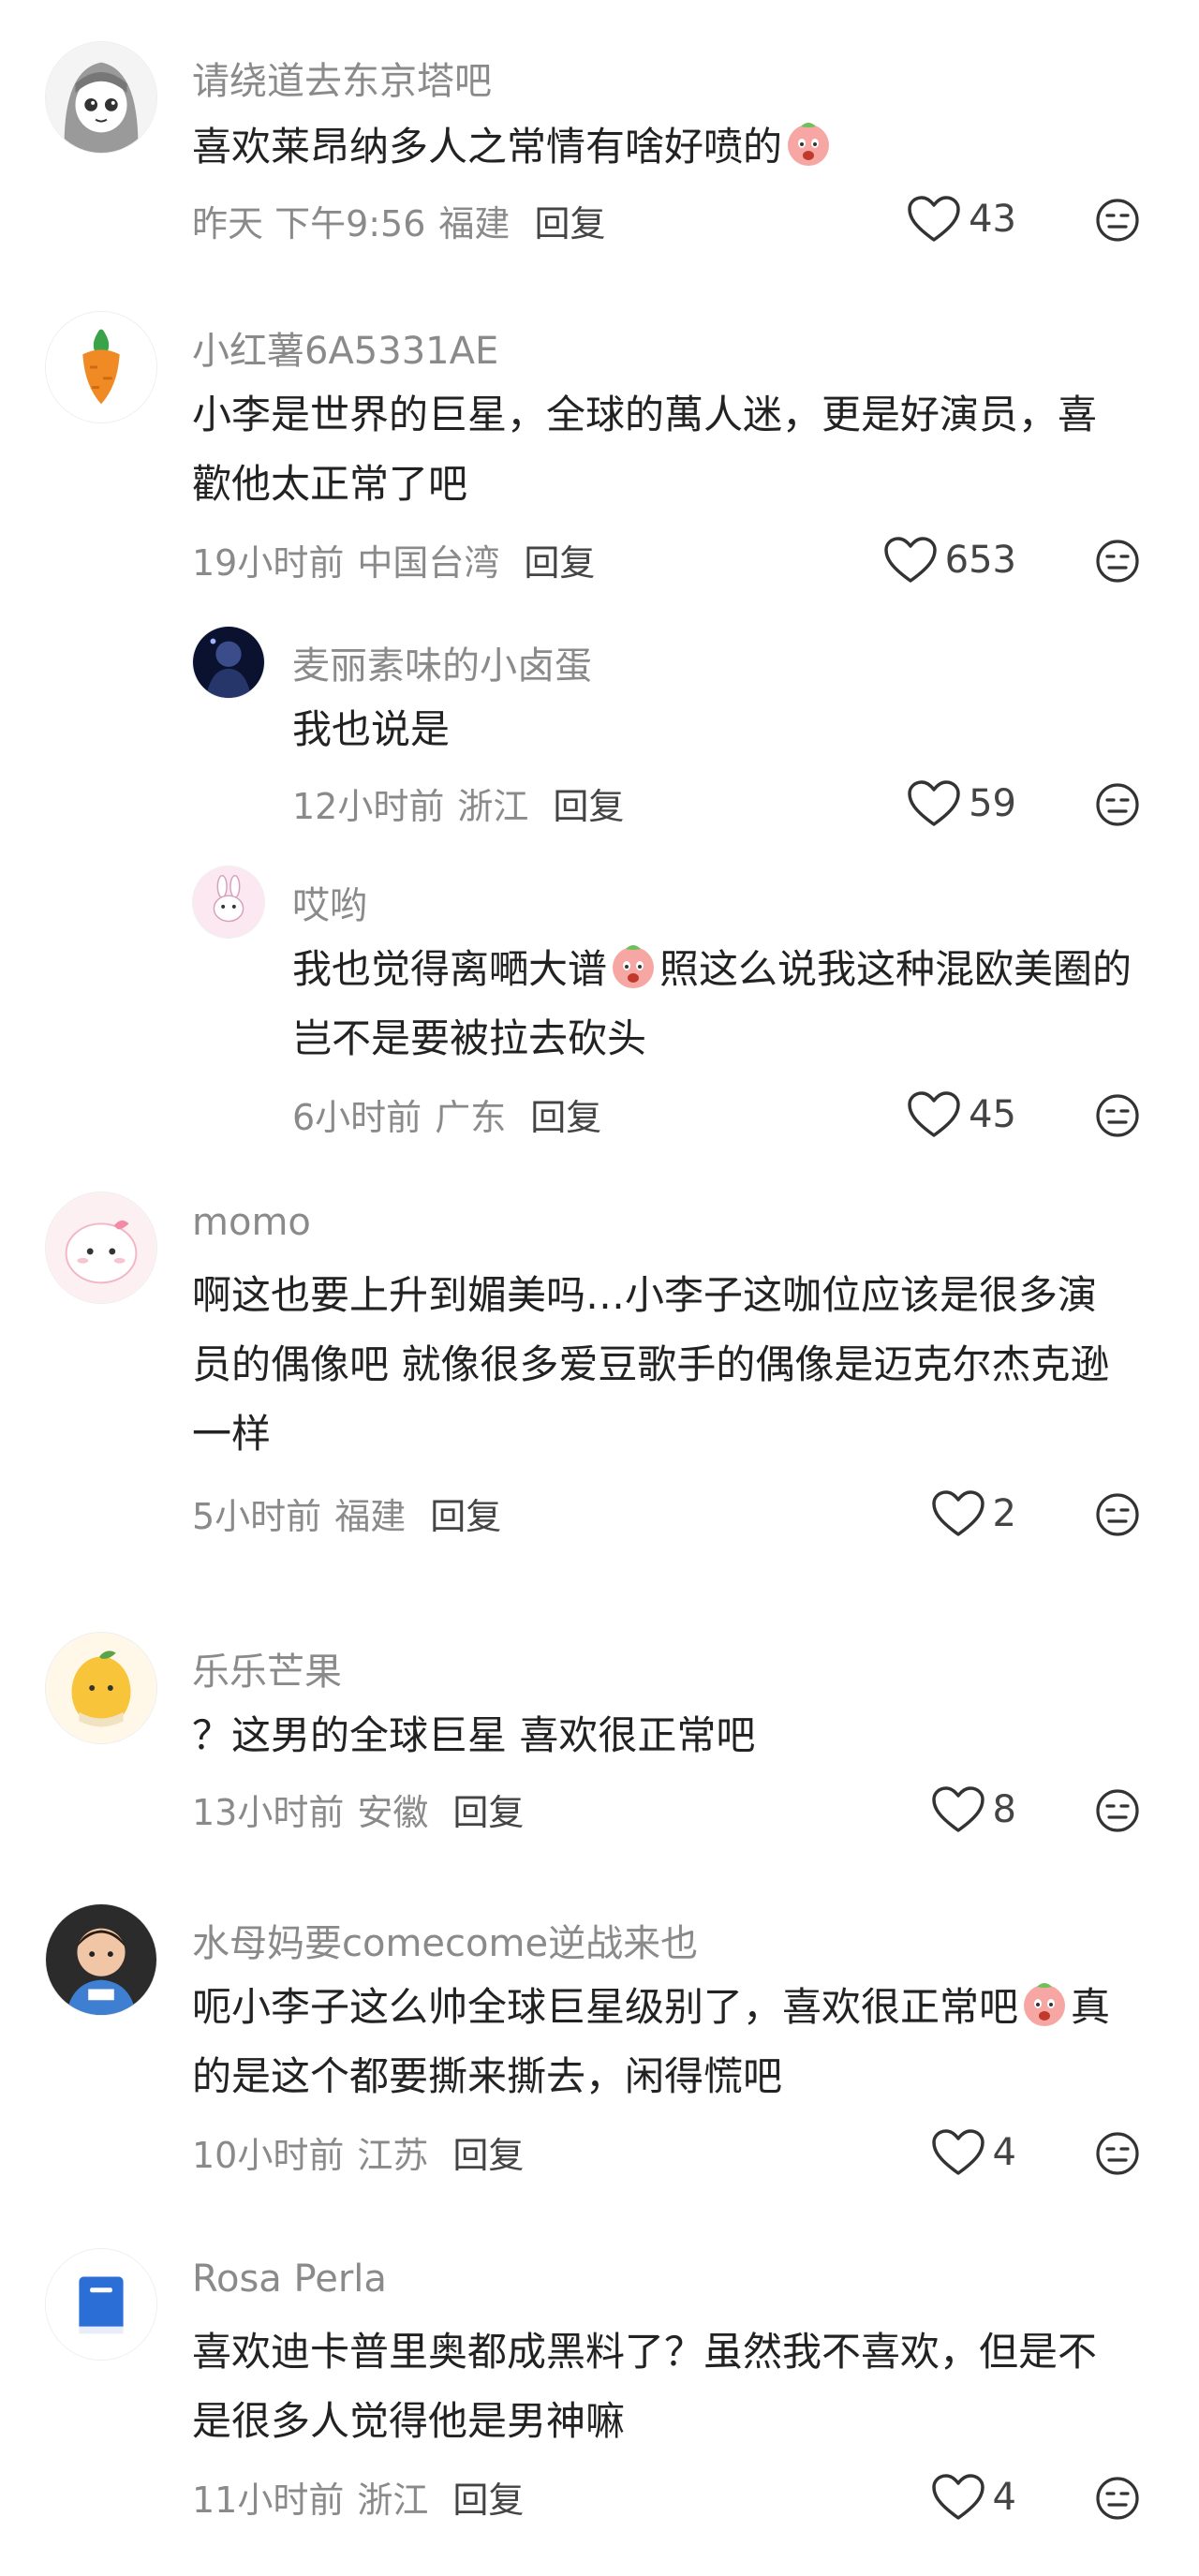 This screenshot has height=2576, width=1199. Describe the element at coordinates (442, 662) in the screenshot. I see `username: 麦丽素味的小卤蛋` at that location.